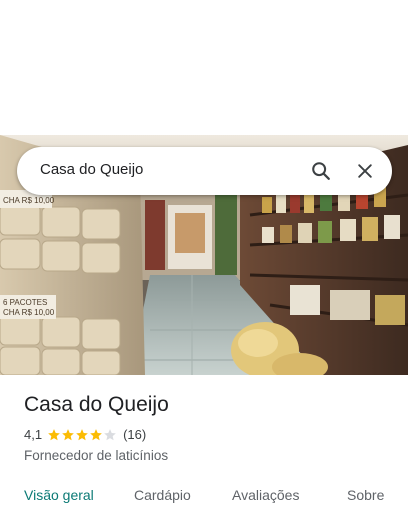  I want to click on tab-about: Sobre, so click(365, 495).